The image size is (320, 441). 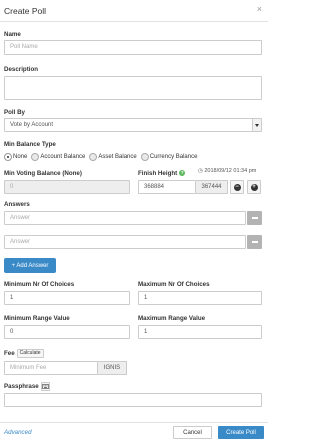 What do you see at coordinates (200, 171) in the screenshot?
I see `clock-icon: ◷` at bounding box center [200, 171].